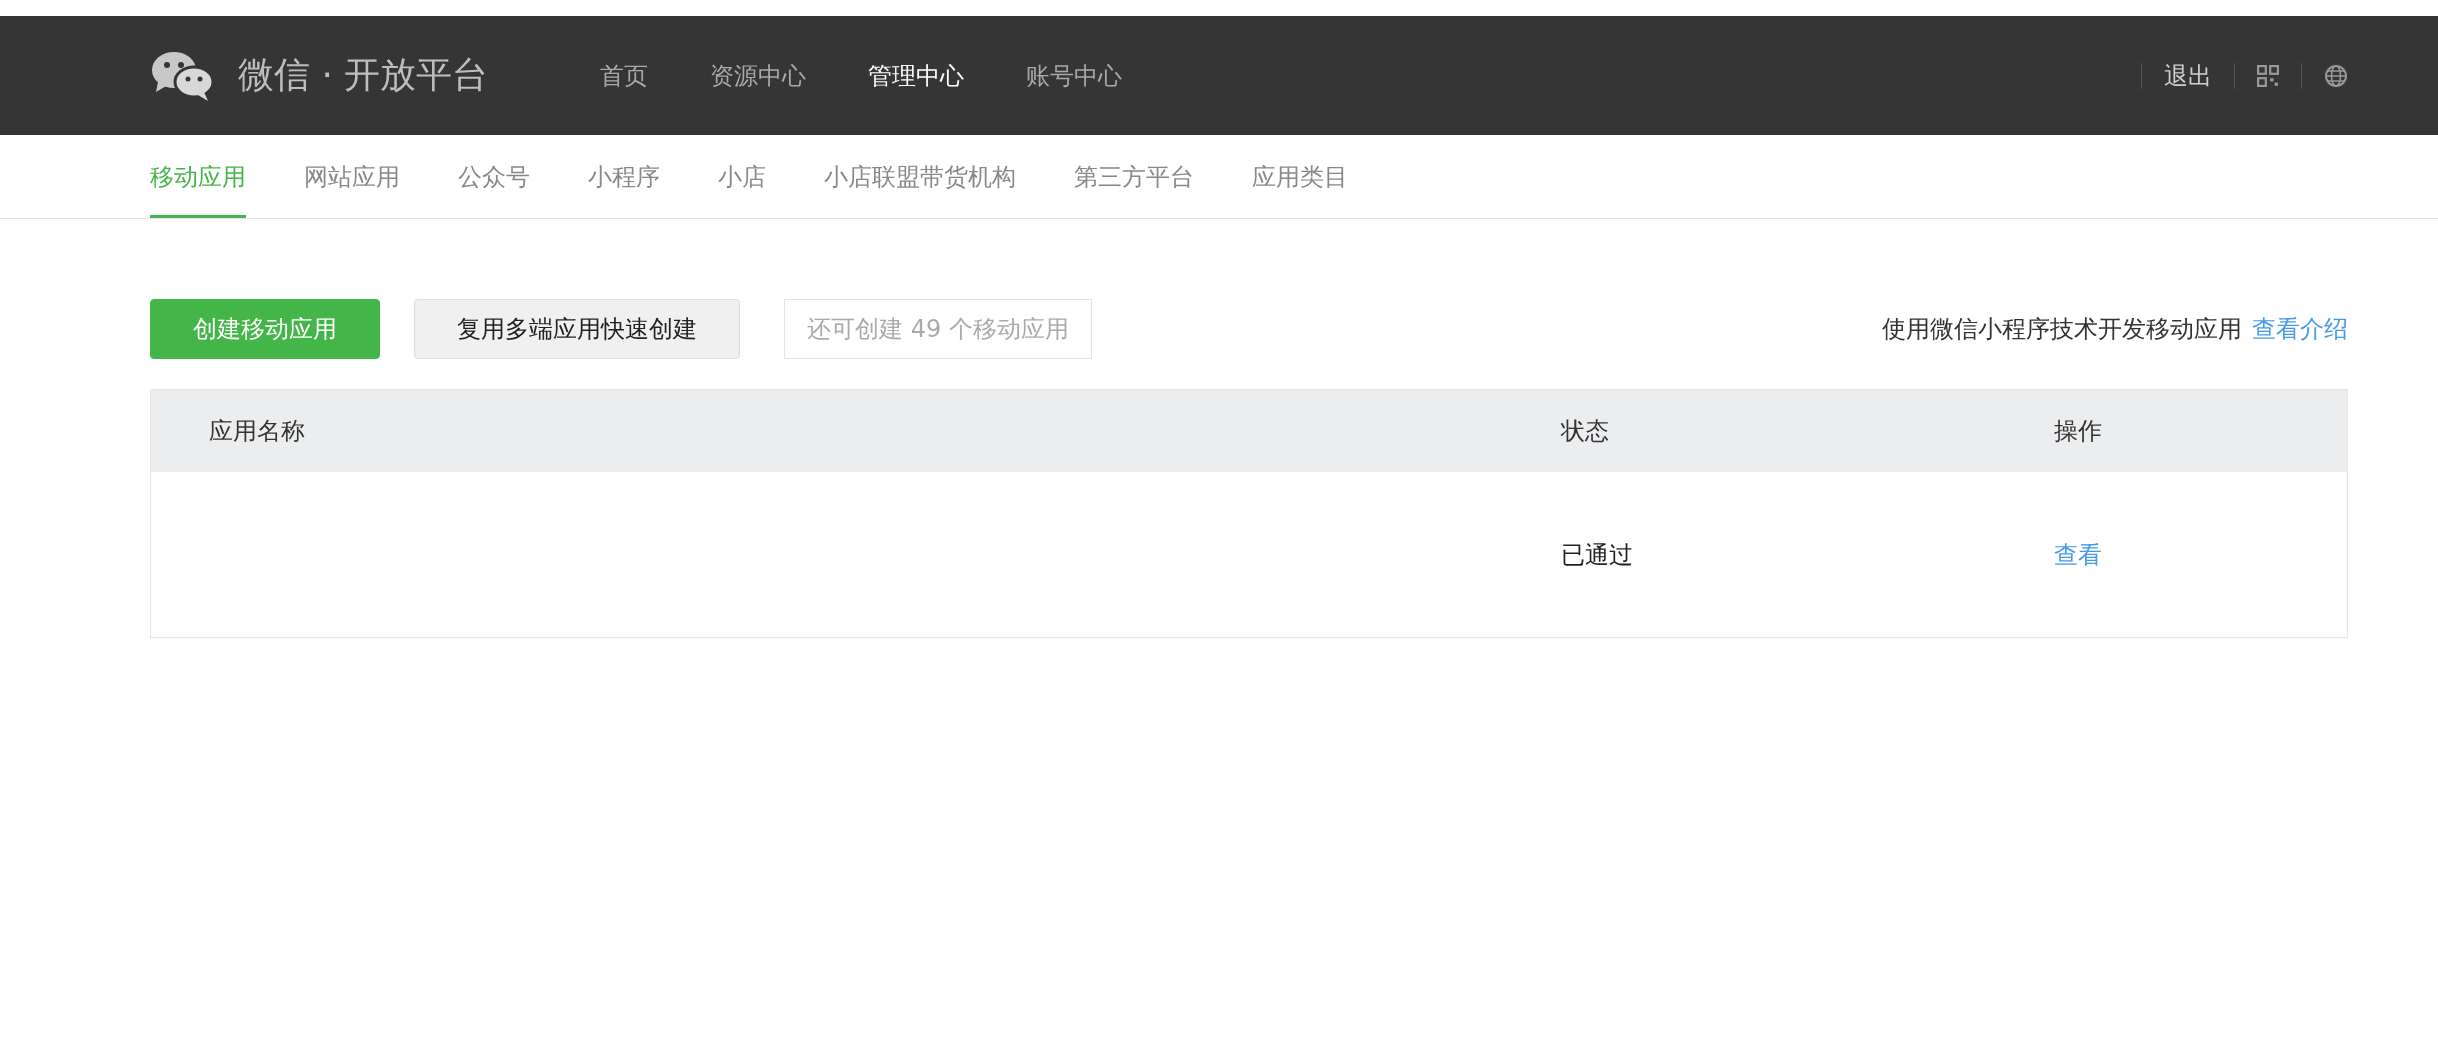 The height and width of the screenshot is (1044, 2438). I want to click on nav-item: 首页, so click(624, 75).